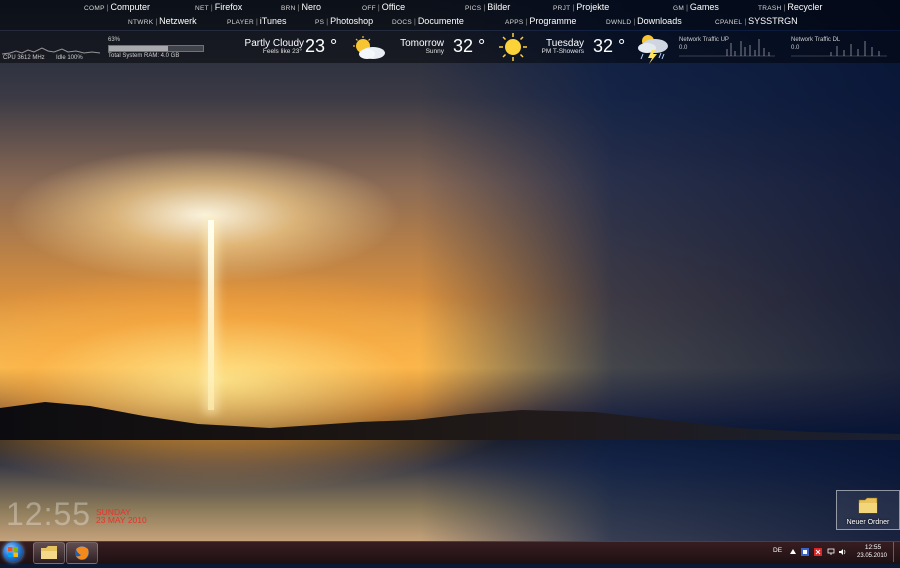  I want to click on desktop-clock: 12:55, so click(49, 514).